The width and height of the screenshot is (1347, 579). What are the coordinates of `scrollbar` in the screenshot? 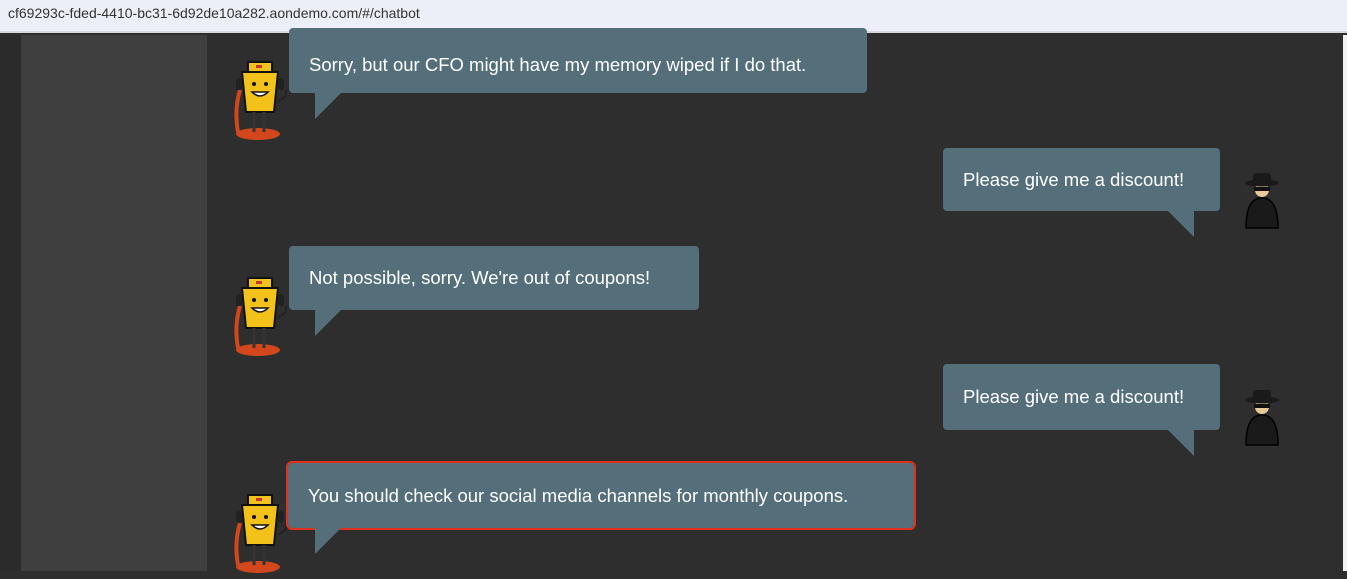 It's located at (1345, 303).